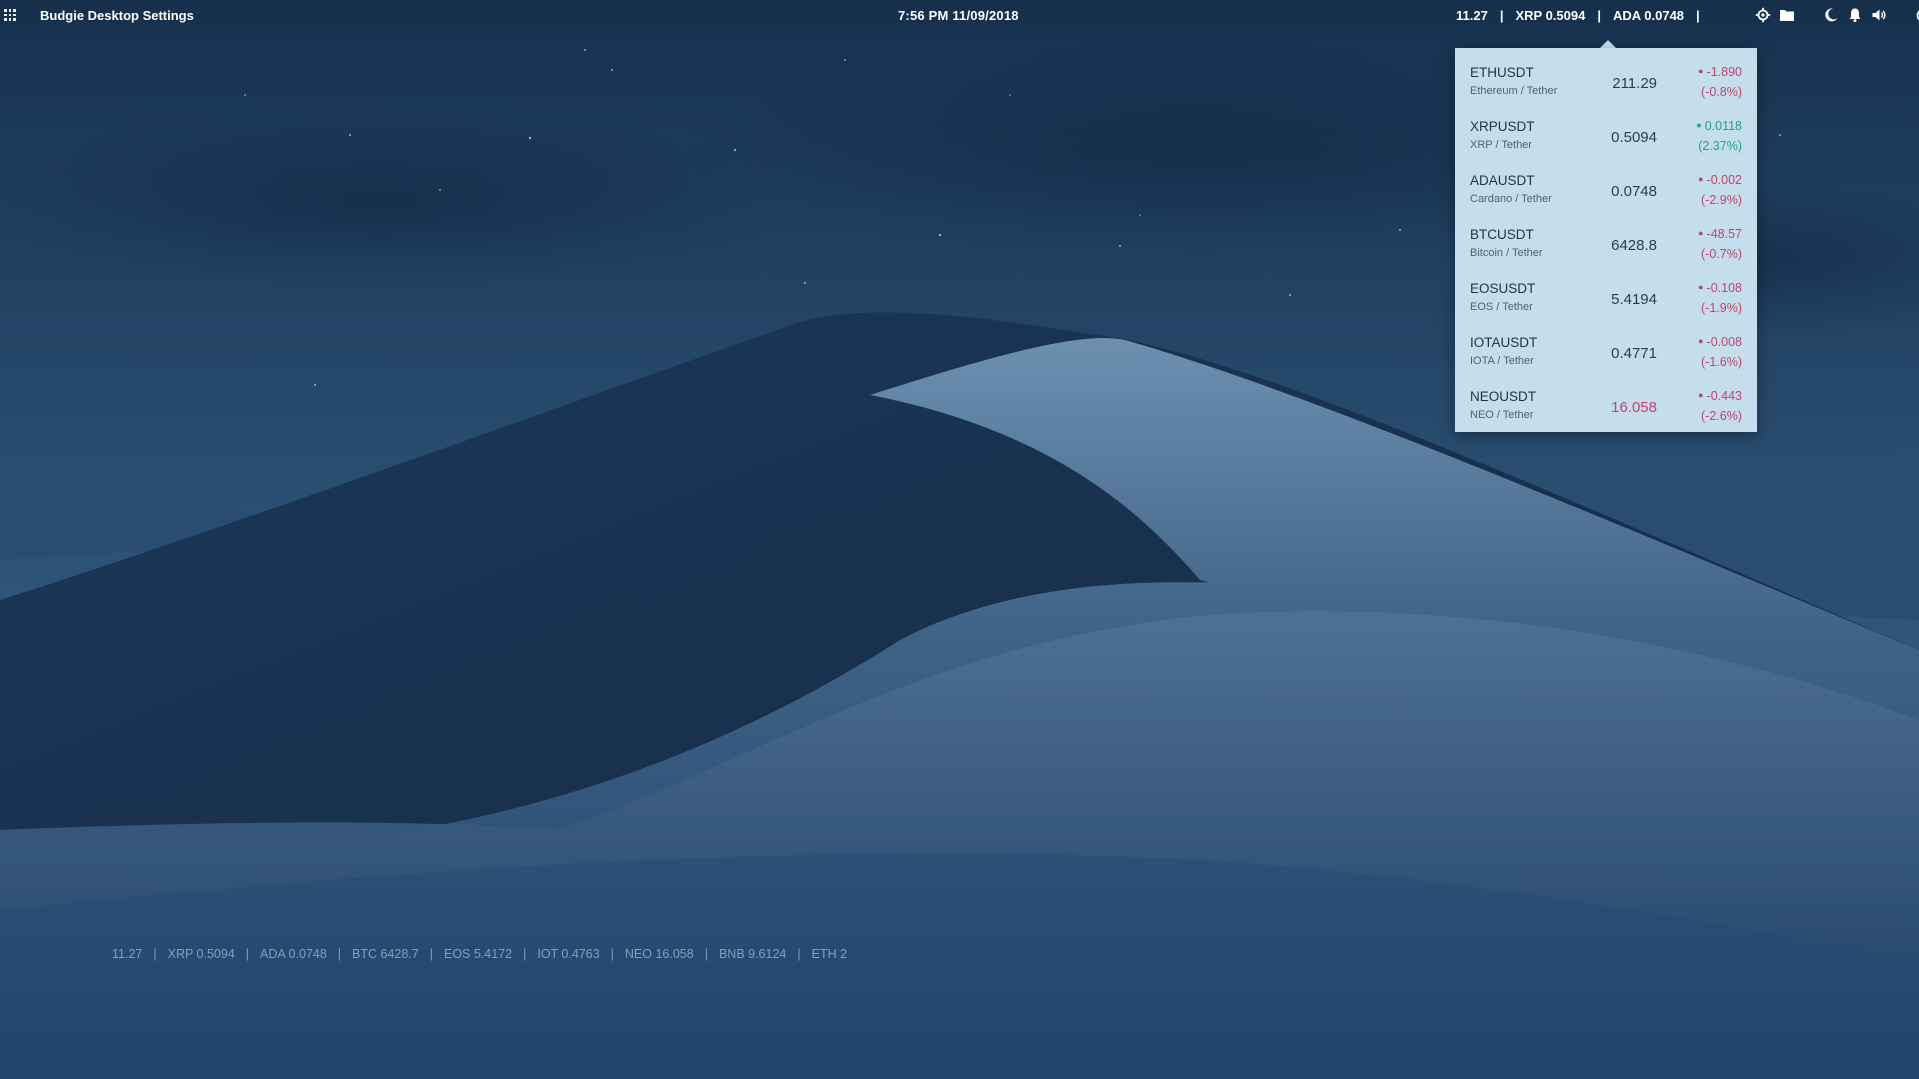 Image resolution: width=1919 pixels, height=1079 pixels. What do you see at coordinates (1514, 91) in the screenshot?
I see `coin-name: Ethereum / Tether` at bounding box center [1514, 91].